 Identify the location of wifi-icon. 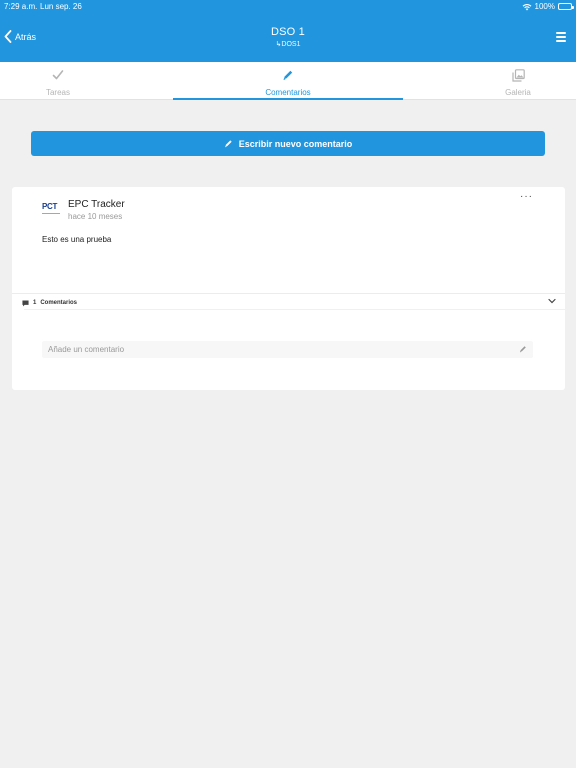
(526, 6).